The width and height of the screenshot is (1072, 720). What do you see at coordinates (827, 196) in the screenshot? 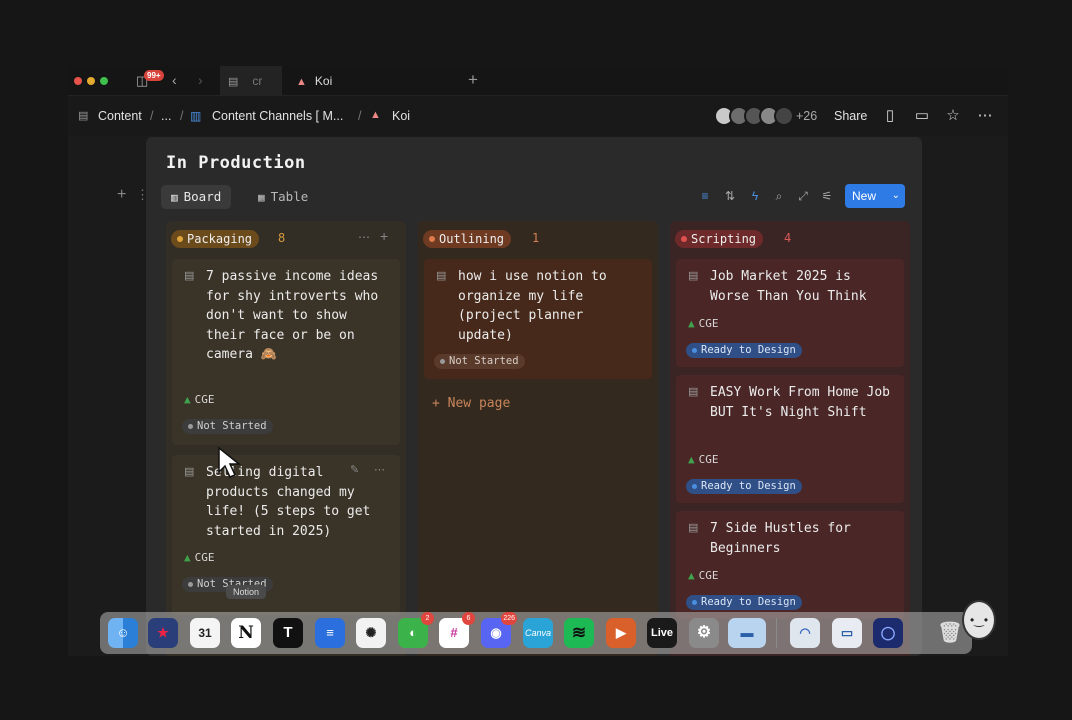
I see `settings-icon: ⚟` at bounding box center [827, 196].